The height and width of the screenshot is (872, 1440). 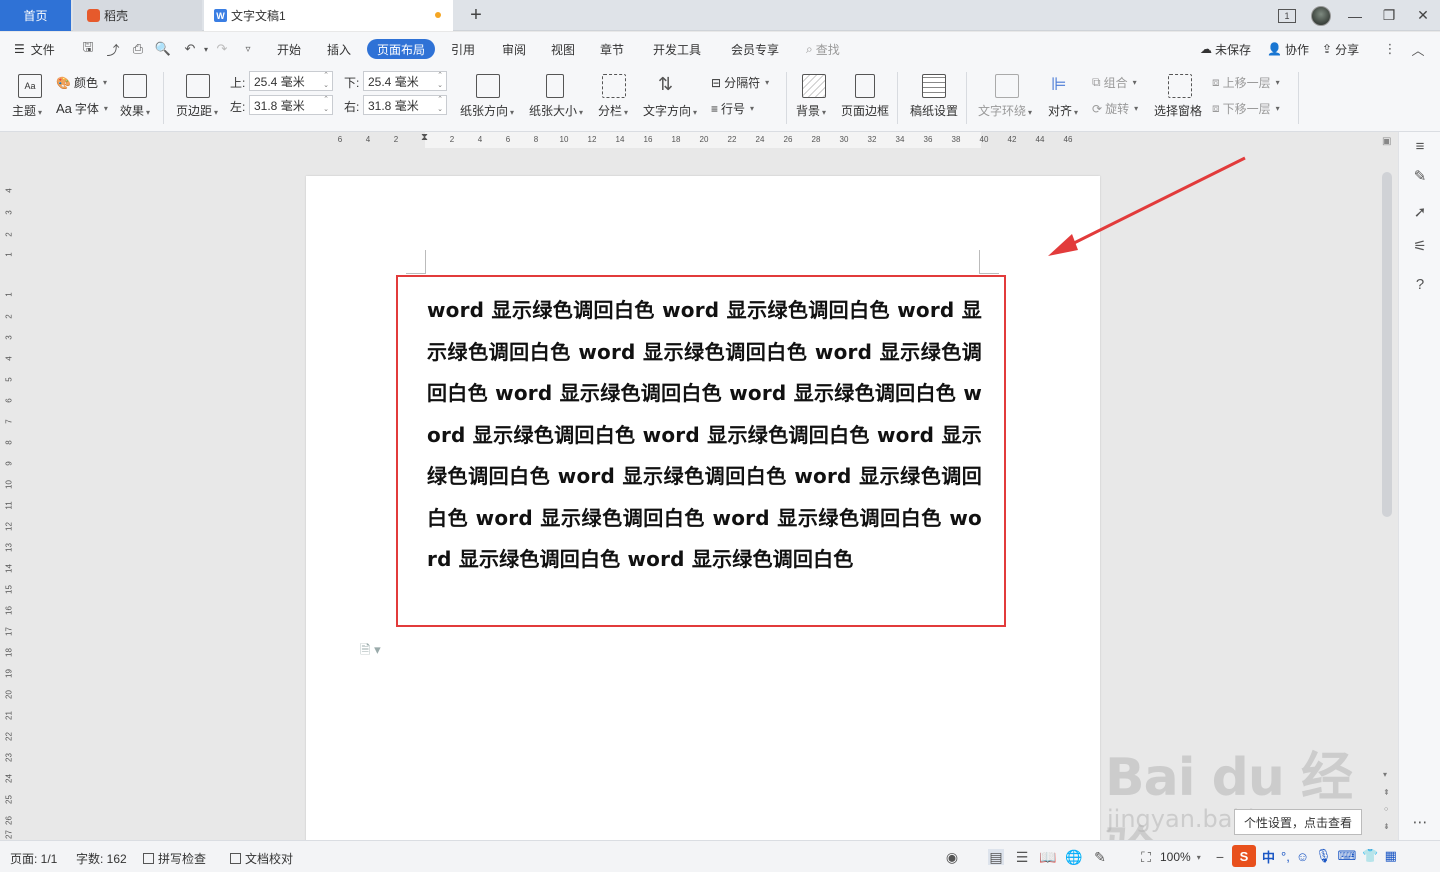 I want to click on theme-icon: Aa, so click(x=30, y=86).